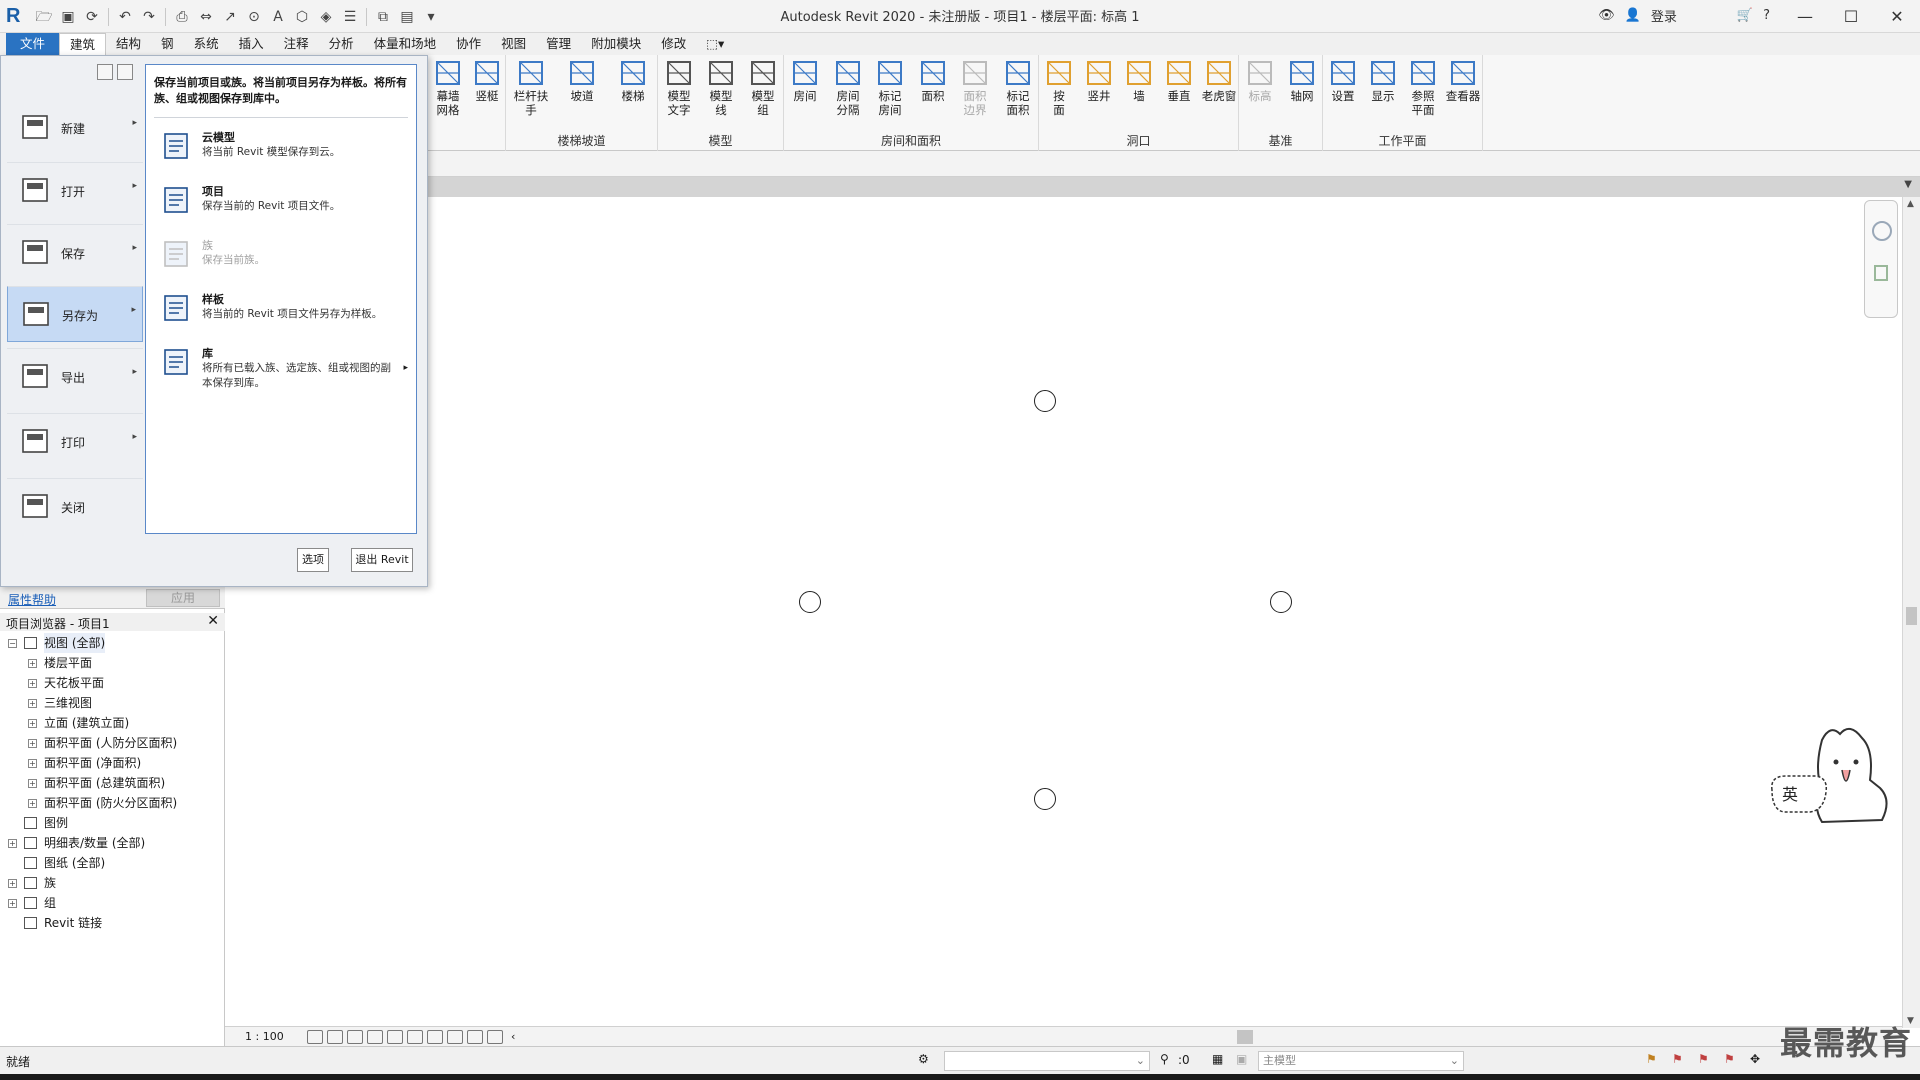 The width and height of the screenshot is (1920, 1080). What do you see at coordinates (468, 44) in the screenshot?
I see `tab-9: 协作` at bounding box center [468, 44].